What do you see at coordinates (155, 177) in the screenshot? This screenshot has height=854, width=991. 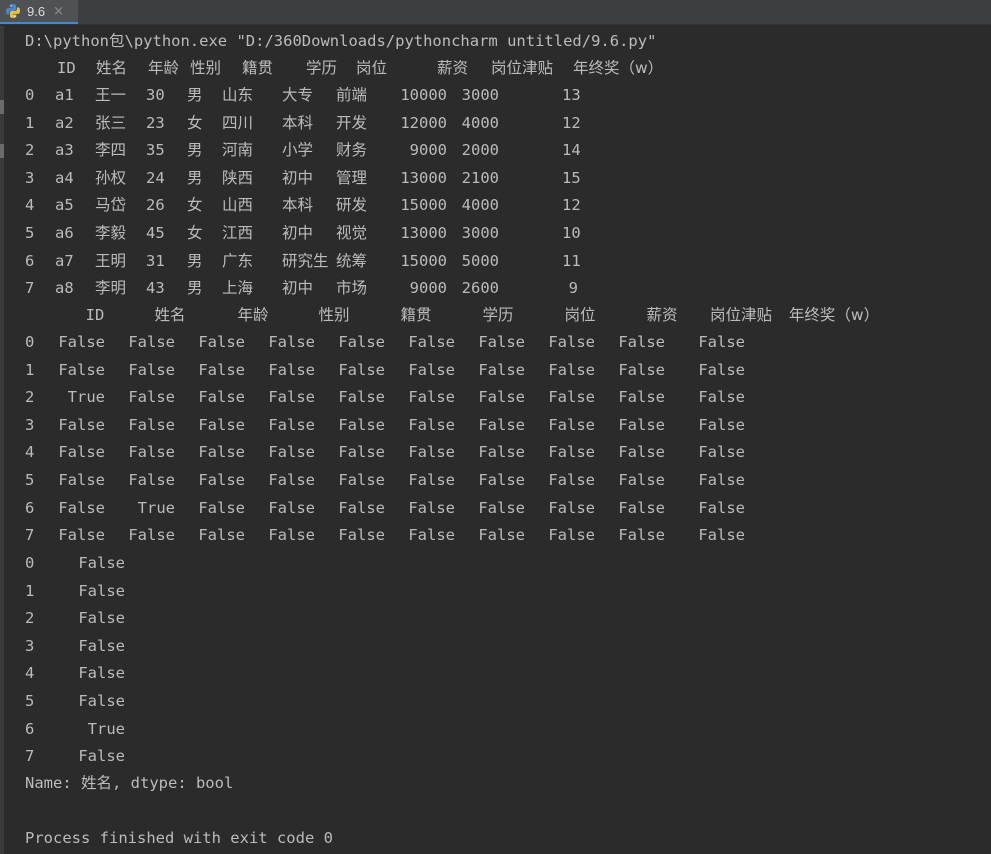 I see `df-cell: 24` at bounding box center [155, 177].